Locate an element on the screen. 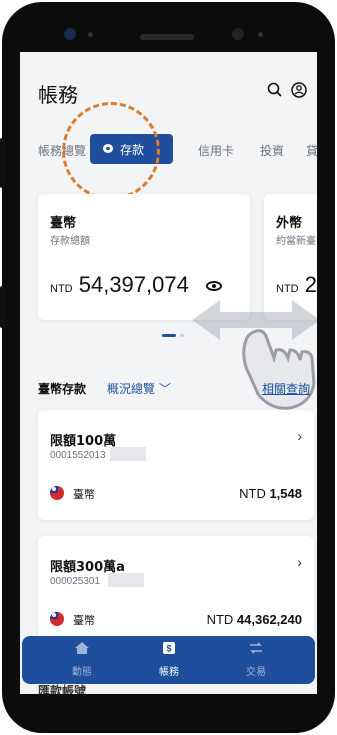 This screenshot has height=735, width=337. account-number: 000025301 is located at coordinates (75, 581).